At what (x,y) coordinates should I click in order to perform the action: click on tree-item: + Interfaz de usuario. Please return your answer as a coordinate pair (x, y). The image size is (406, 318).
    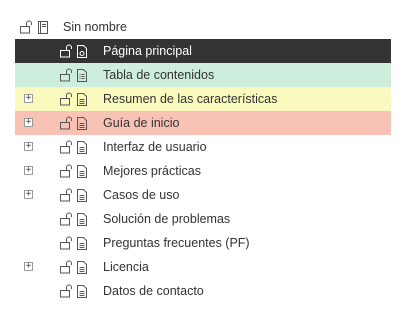
    Looking at the image, I should click on (203, 147).